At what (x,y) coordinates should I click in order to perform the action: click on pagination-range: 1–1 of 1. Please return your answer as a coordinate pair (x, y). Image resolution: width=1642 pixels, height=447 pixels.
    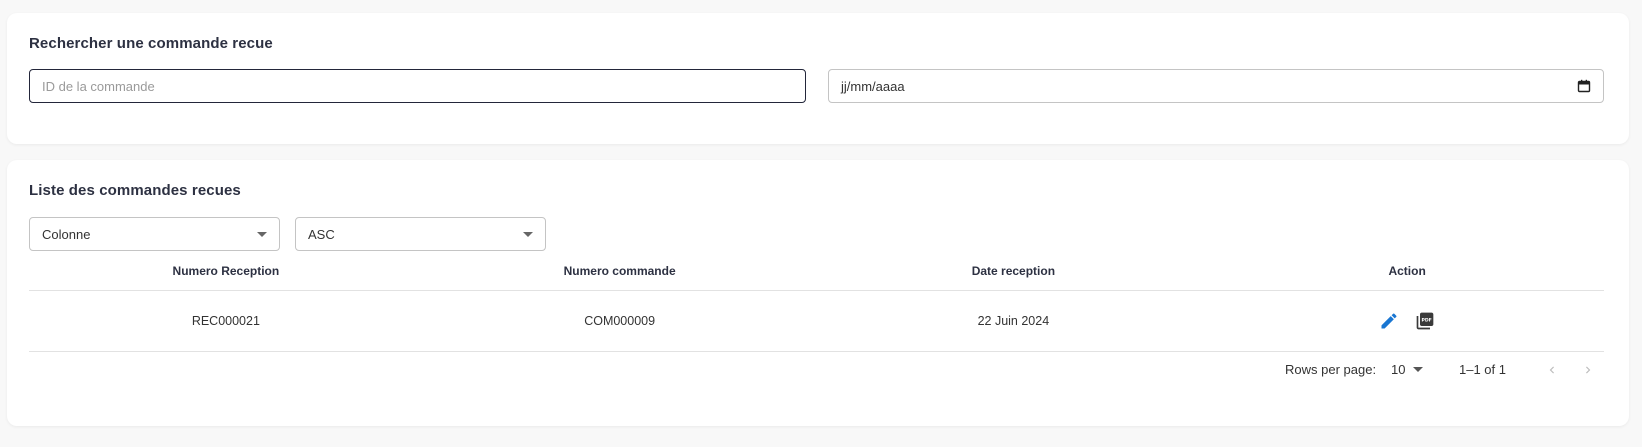
    Looking at the image, I should click on (1482, 369).